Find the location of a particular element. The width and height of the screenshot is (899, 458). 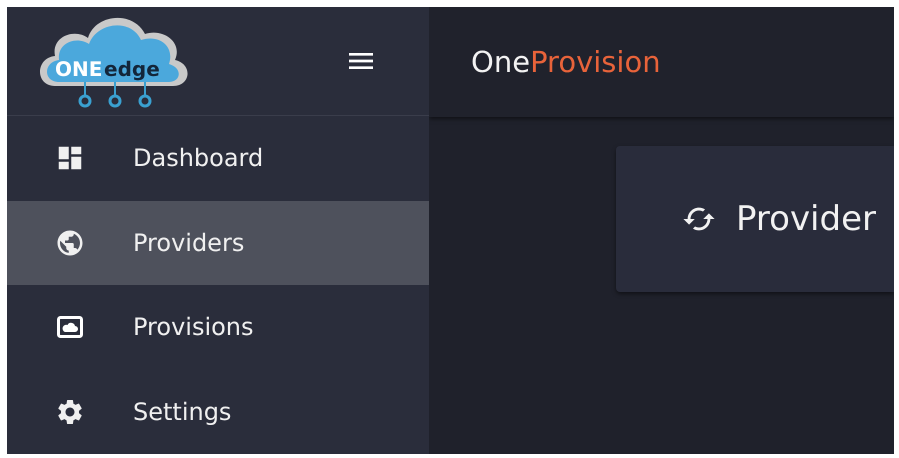

sidebar-item: Provisions is located at coordinates (218, 327).